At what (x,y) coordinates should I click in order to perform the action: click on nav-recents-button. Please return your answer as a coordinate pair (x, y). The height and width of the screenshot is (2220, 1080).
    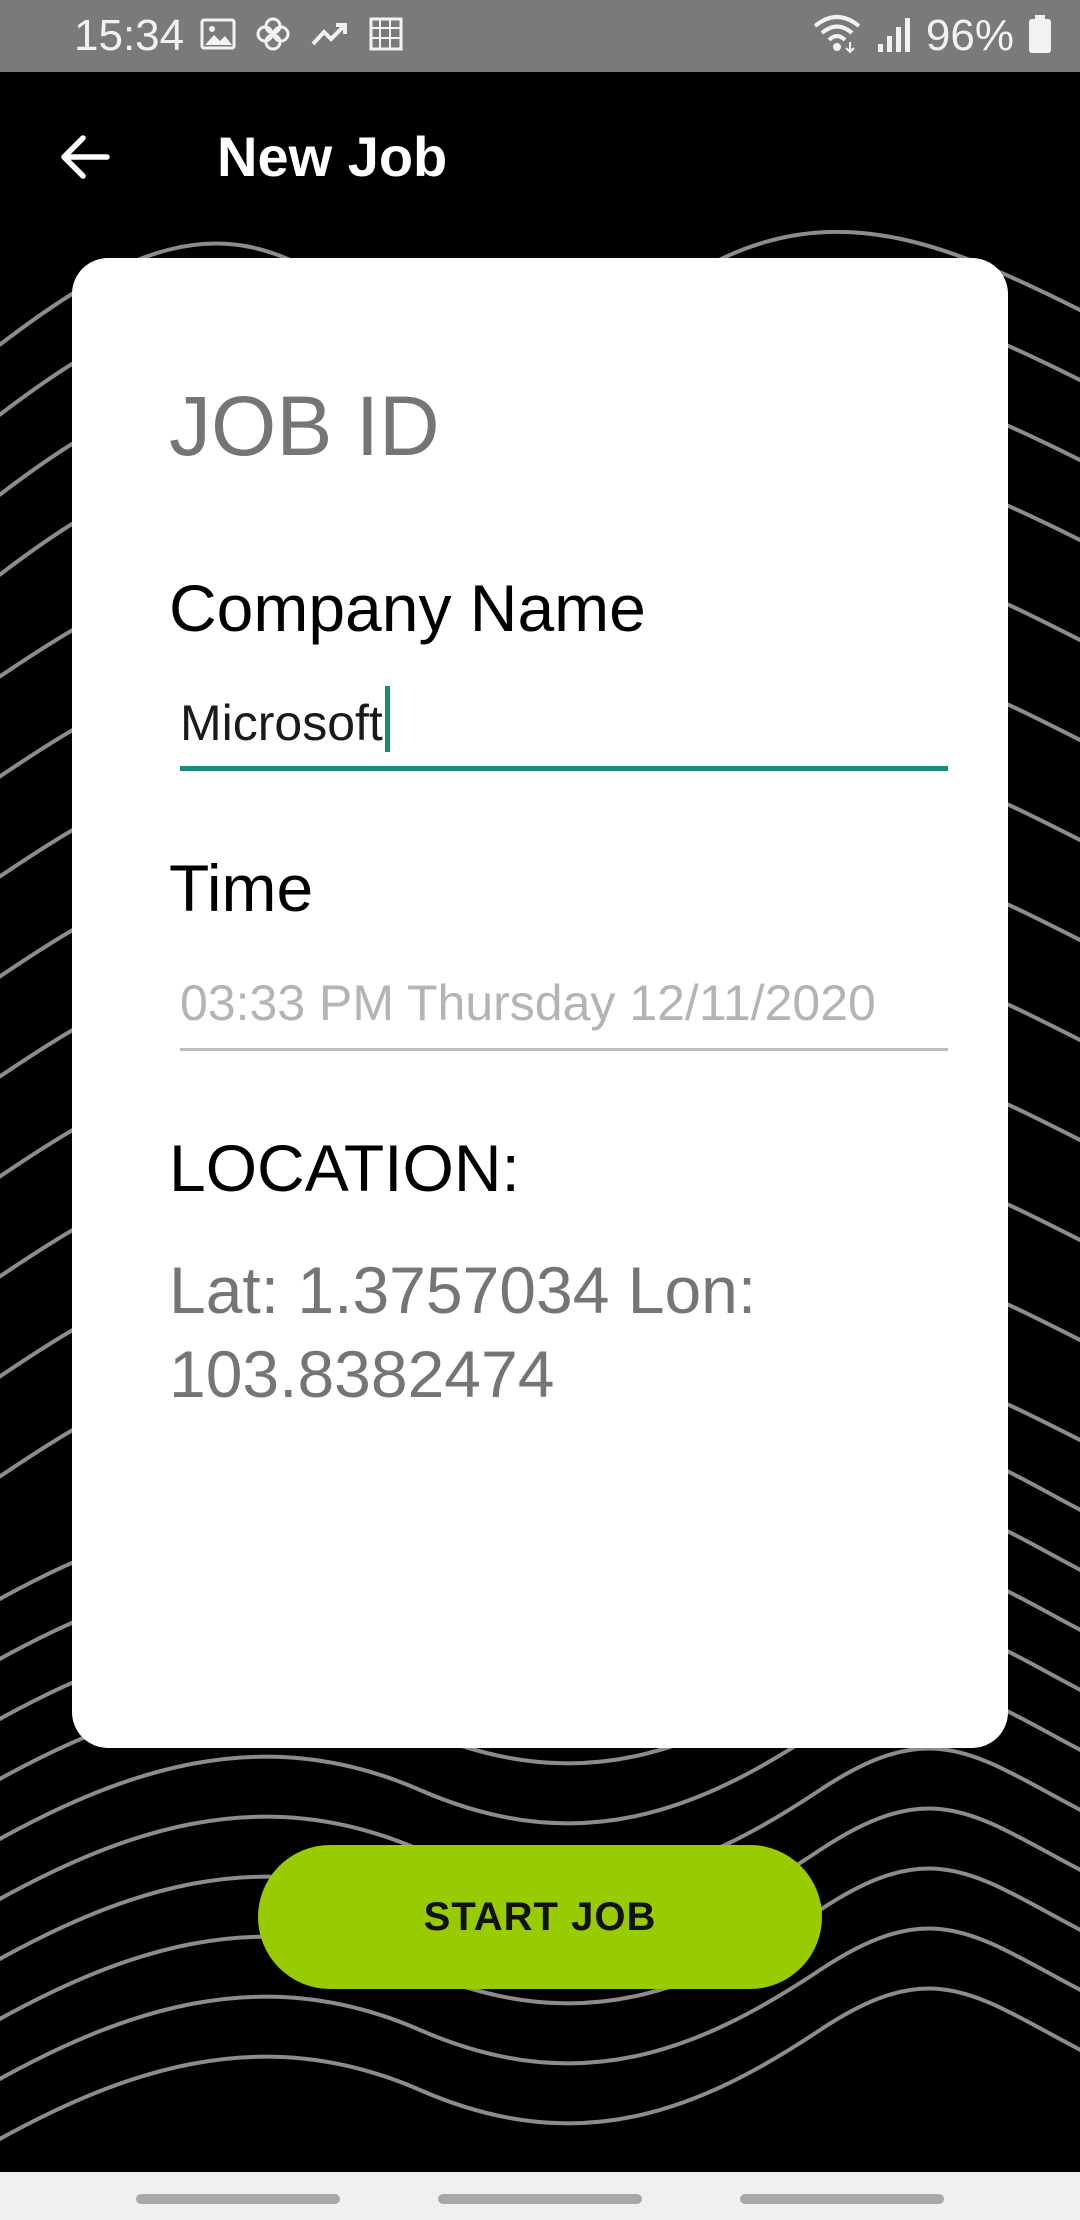
    Looking at the image, I should click on (238, 2199).